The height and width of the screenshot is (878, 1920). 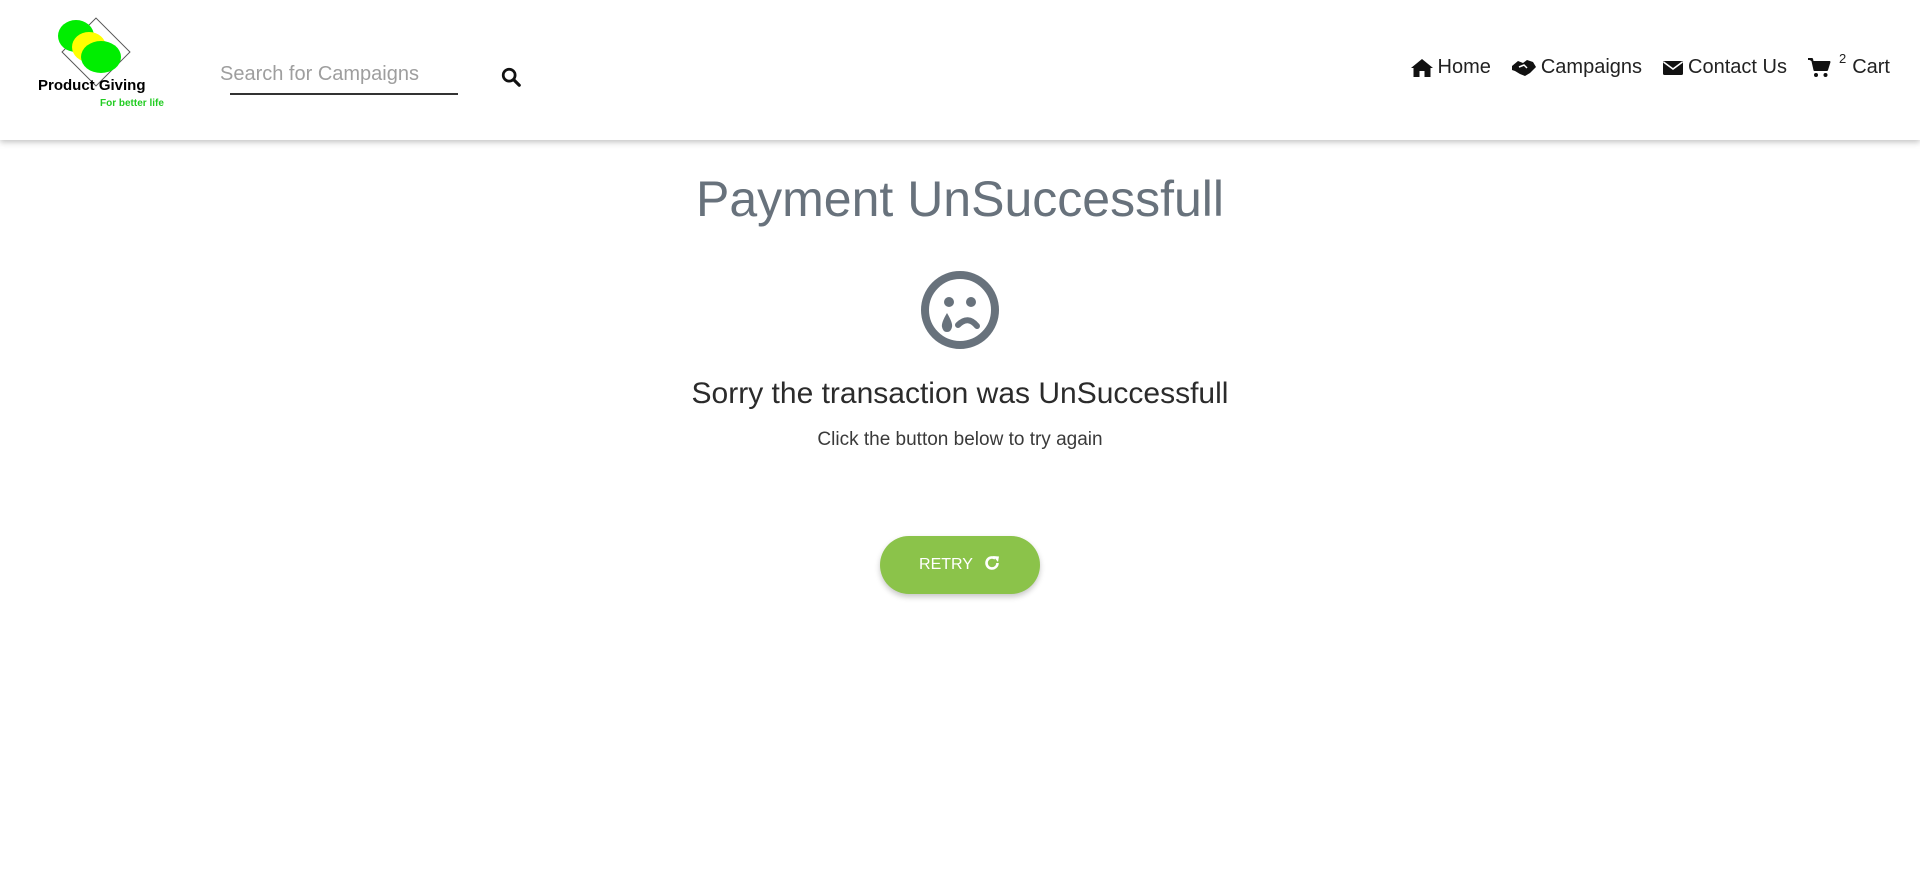 I want to click on nav-contact: Contact Us, so click(x=1724, y=67).